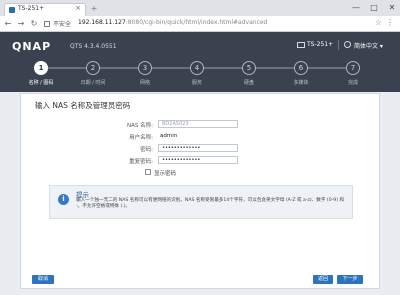 The image size is (400, 295). Describe the element at coordinates (145, 83) in the screenshot. I see `step-3-label: 网络` at that location.